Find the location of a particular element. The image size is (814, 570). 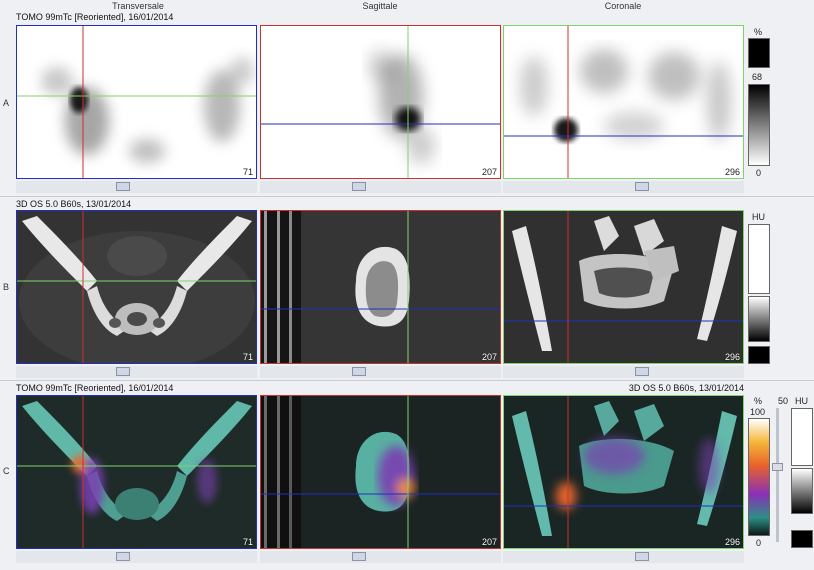

series-title-row-c-ct: 3D OS 5.0 B60s, 13/01/2014 is located at coordinates (686, 388).